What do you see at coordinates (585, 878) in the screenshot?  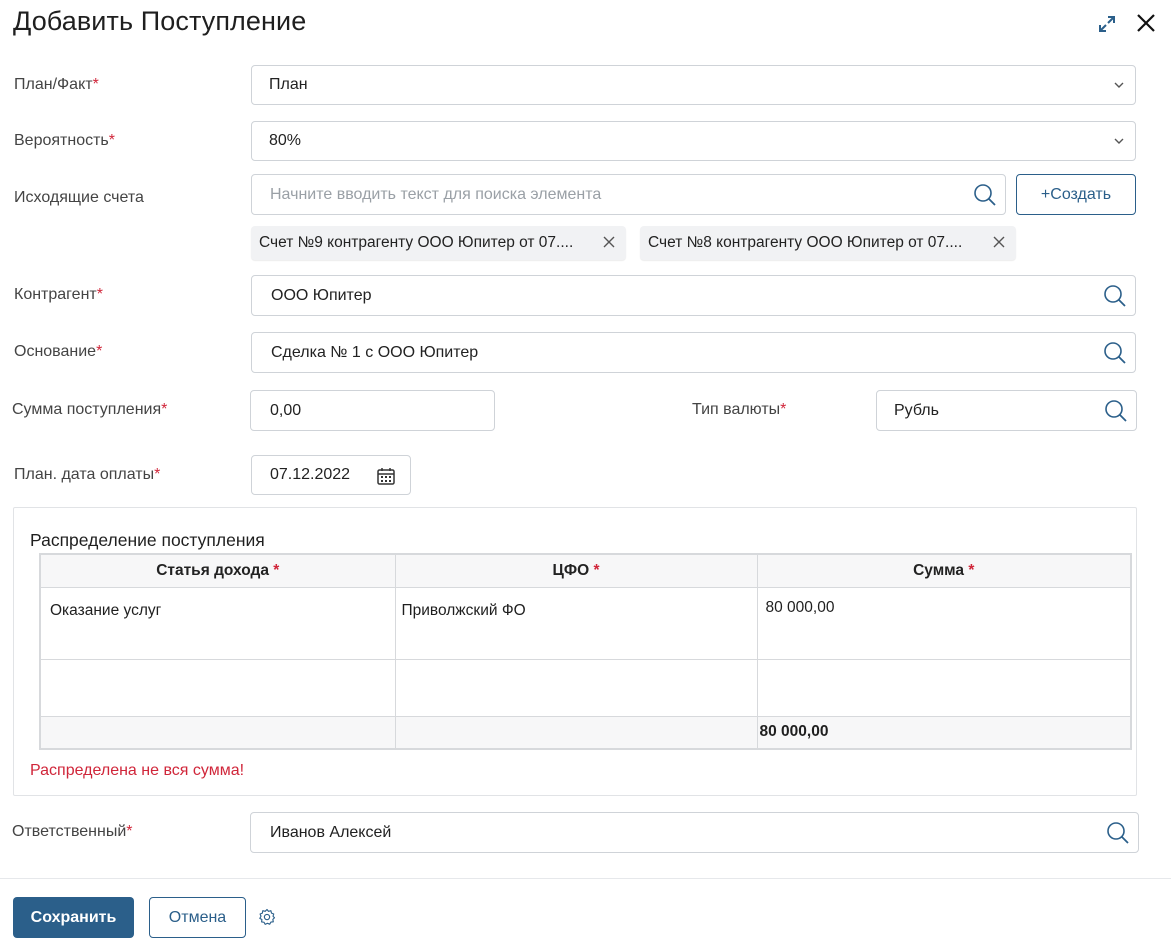 I see `footer-divider` at bounding box center [585, 878].